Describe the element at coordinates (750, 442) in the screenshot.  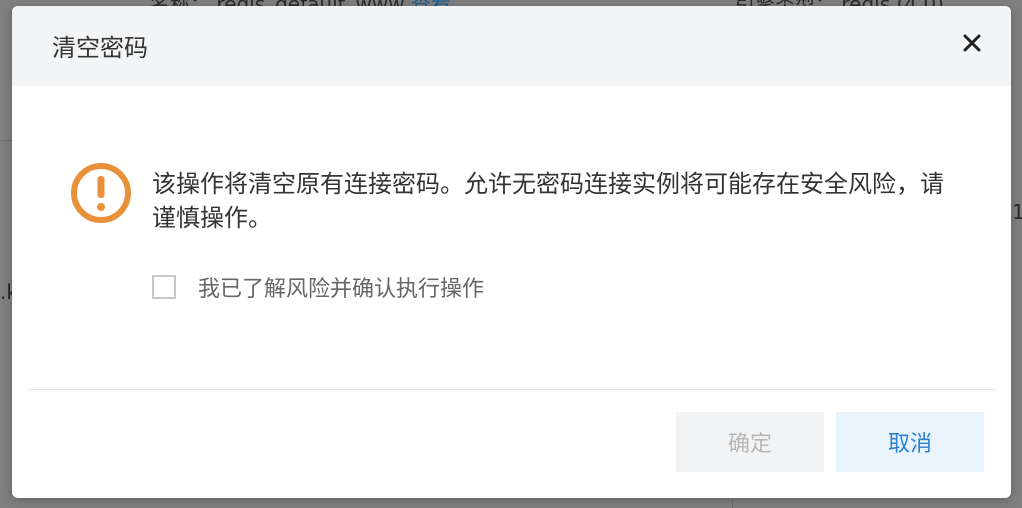
I see `confirm-button: 确定` at that location.